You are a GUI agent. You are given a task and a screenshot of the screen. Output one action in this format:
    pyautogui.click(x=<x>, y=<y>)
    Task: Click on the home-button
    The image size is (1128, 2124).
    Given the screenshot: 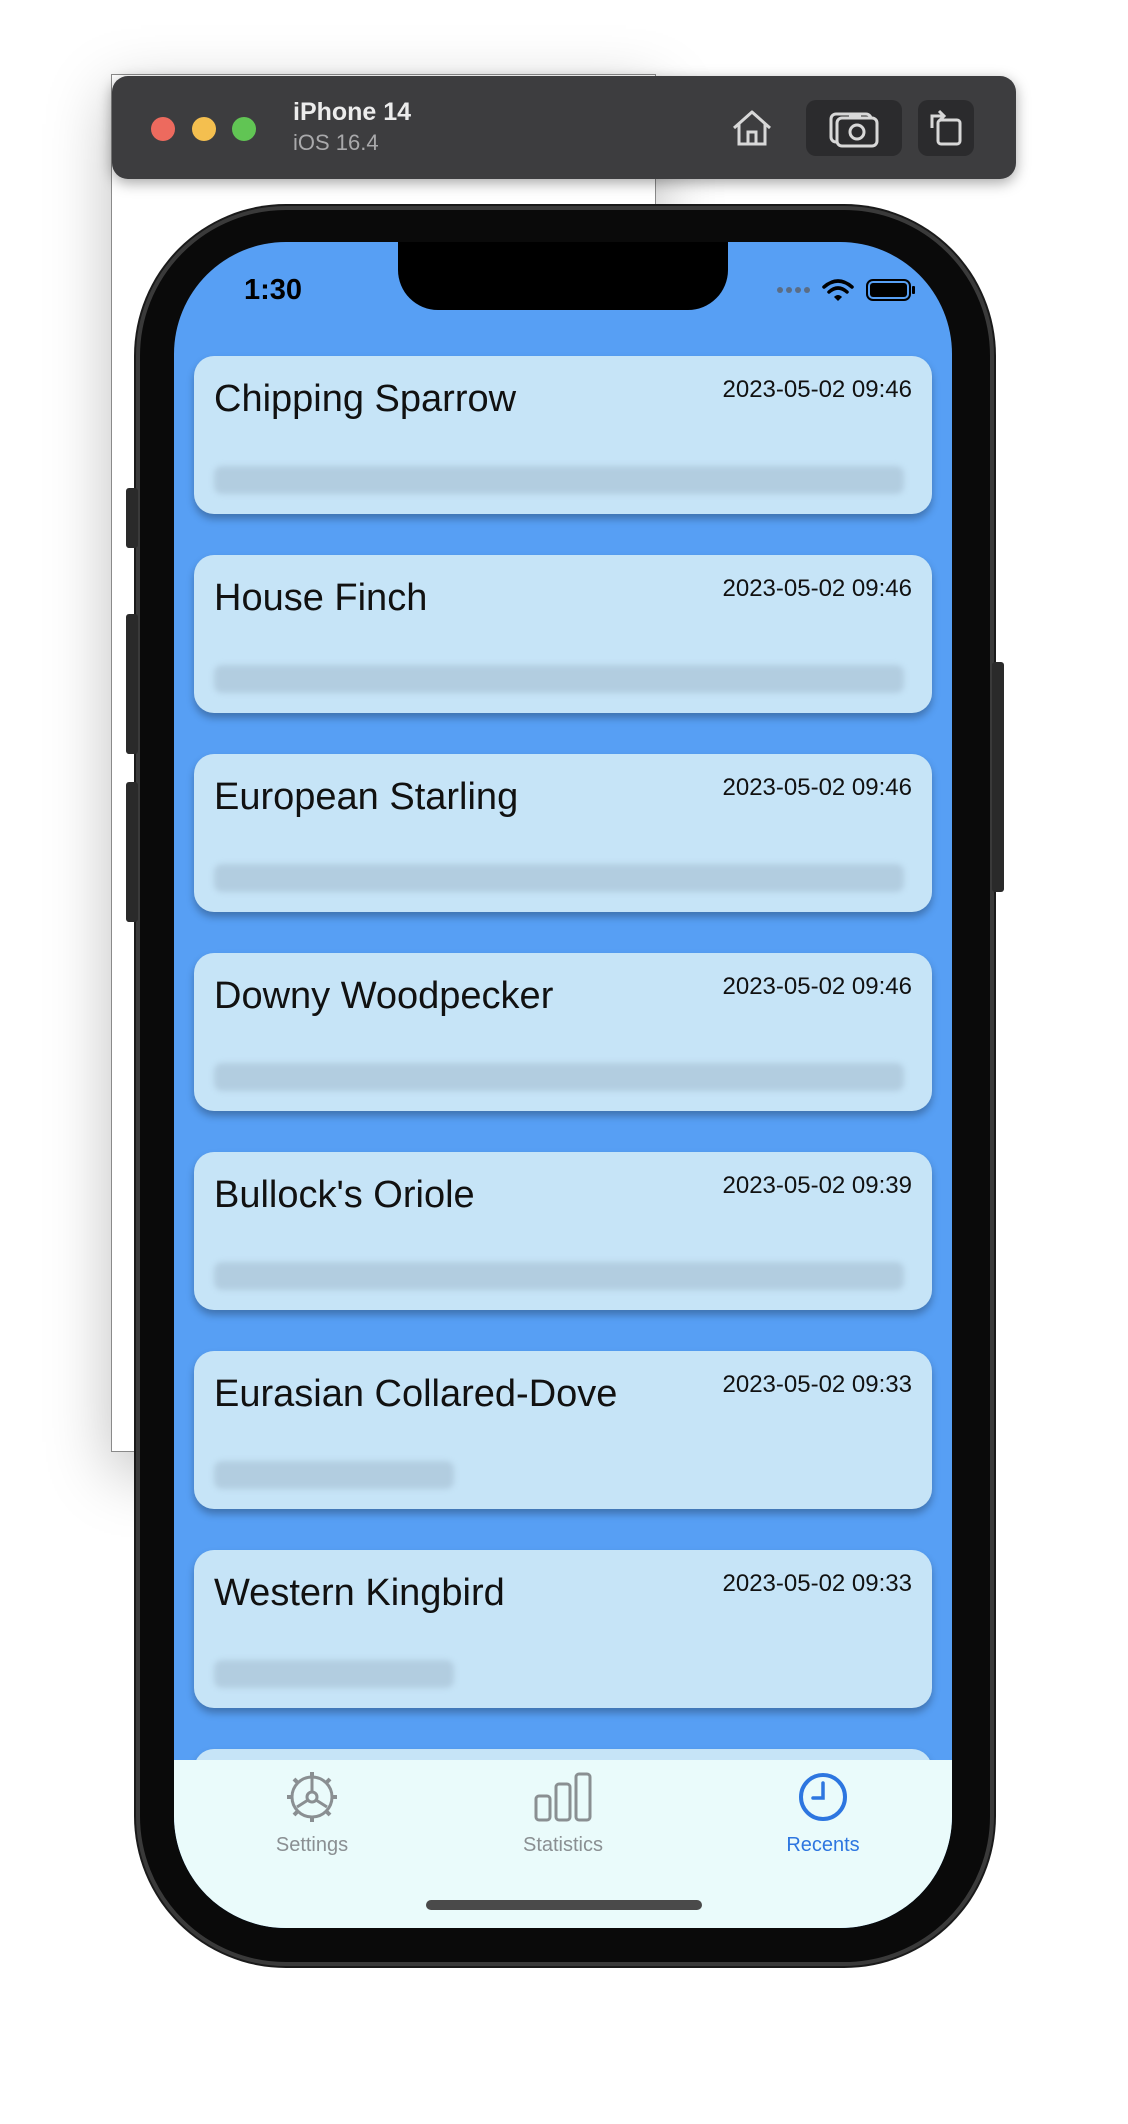 What is the action you would take?
    pyautogui.click(x=752, y=128)
    